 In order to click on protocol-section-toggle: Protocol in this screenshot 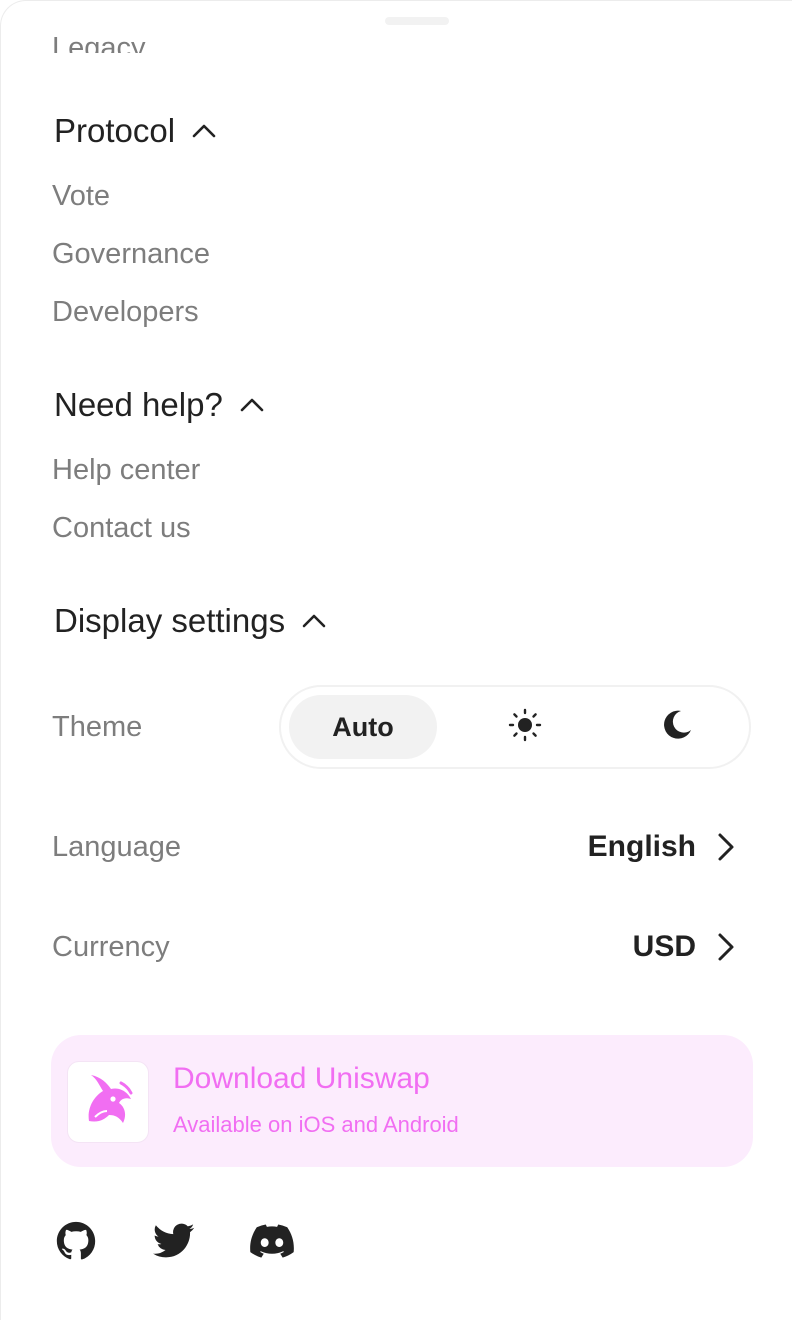, I will do `click(135, 131)`.